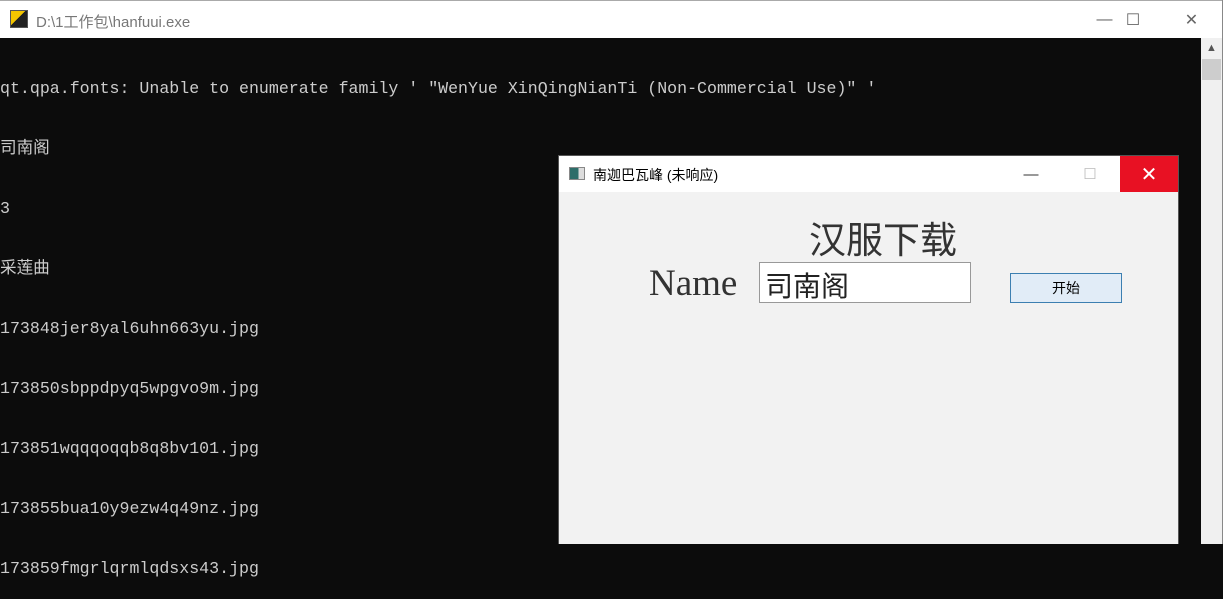 The height and width of the screenshot is (599, 1223). What do you see at coordinates (1191, 20) in the screenshot?
I see `console-close-button: ✕` at bounding box center [1191, 20].